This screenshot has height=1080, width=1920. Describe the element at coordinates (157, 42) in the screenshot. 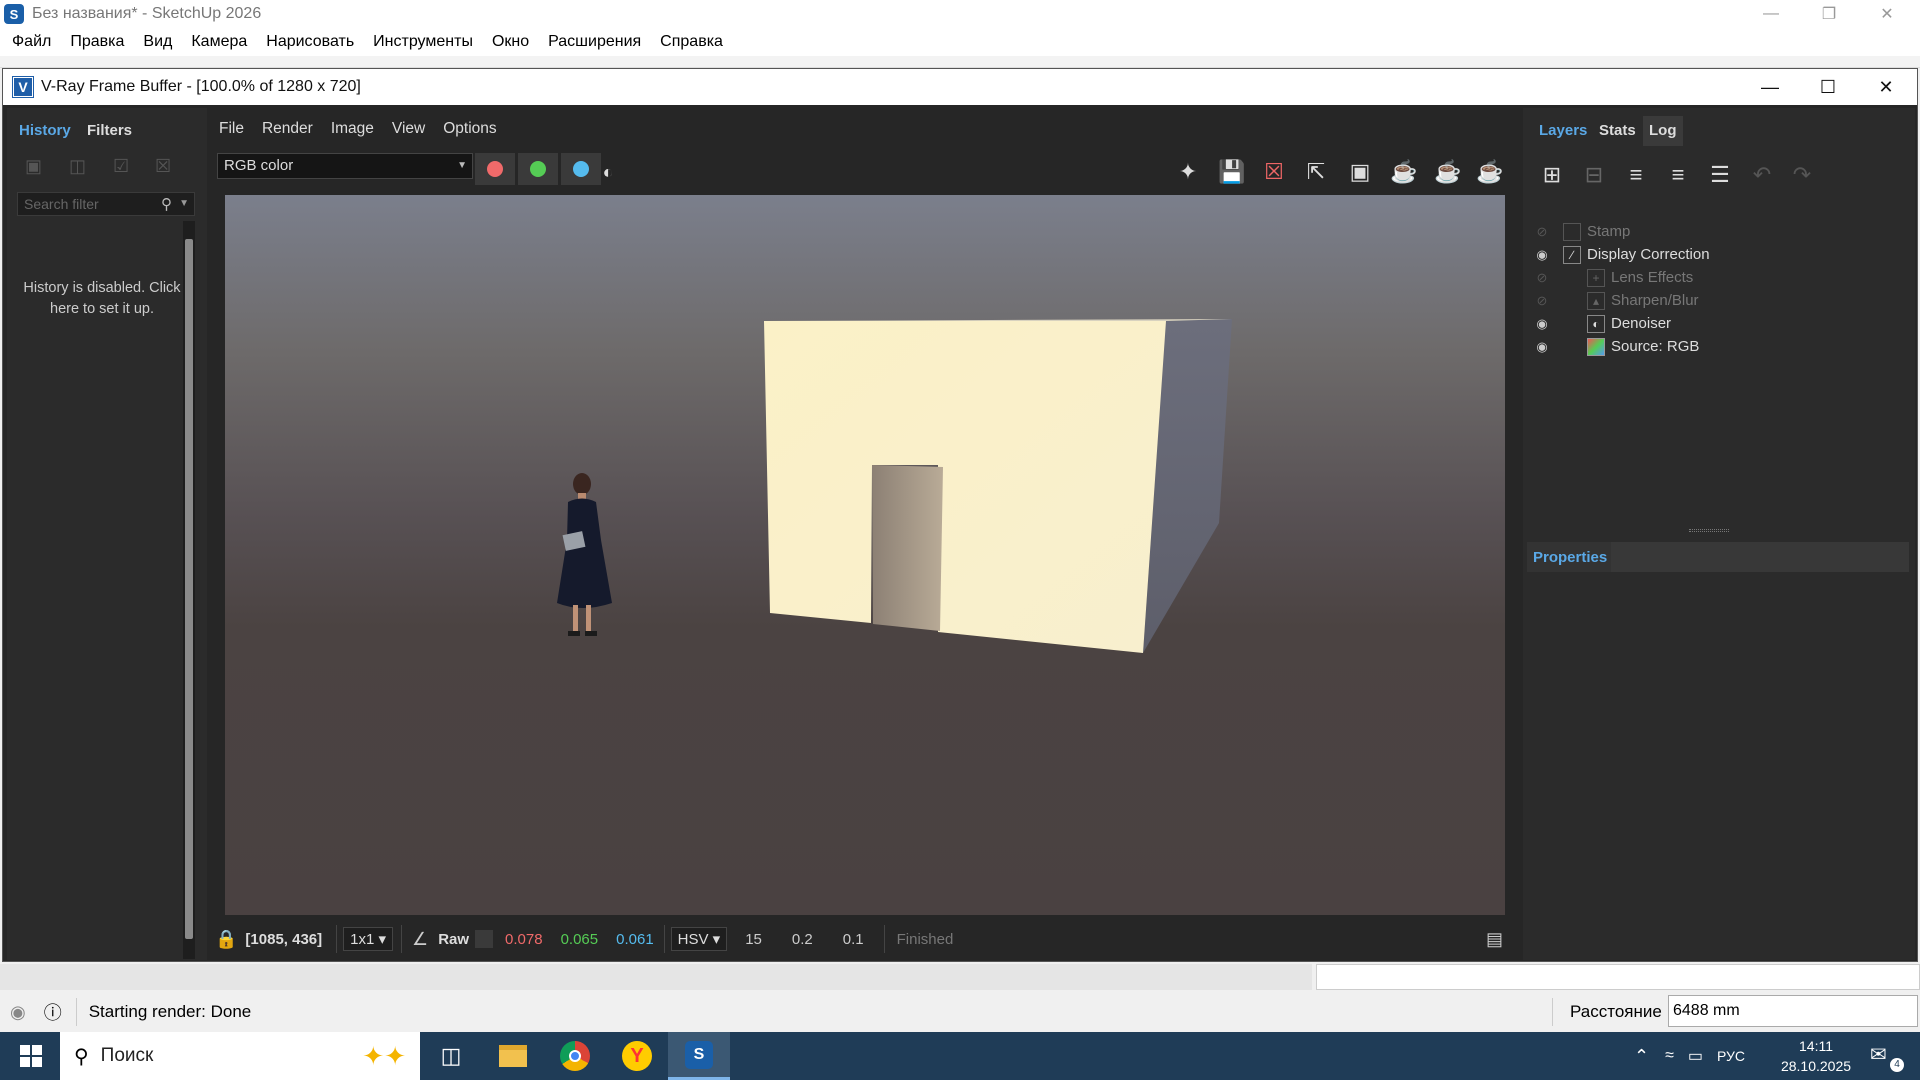

I see `menu-view: Вид` at that location.